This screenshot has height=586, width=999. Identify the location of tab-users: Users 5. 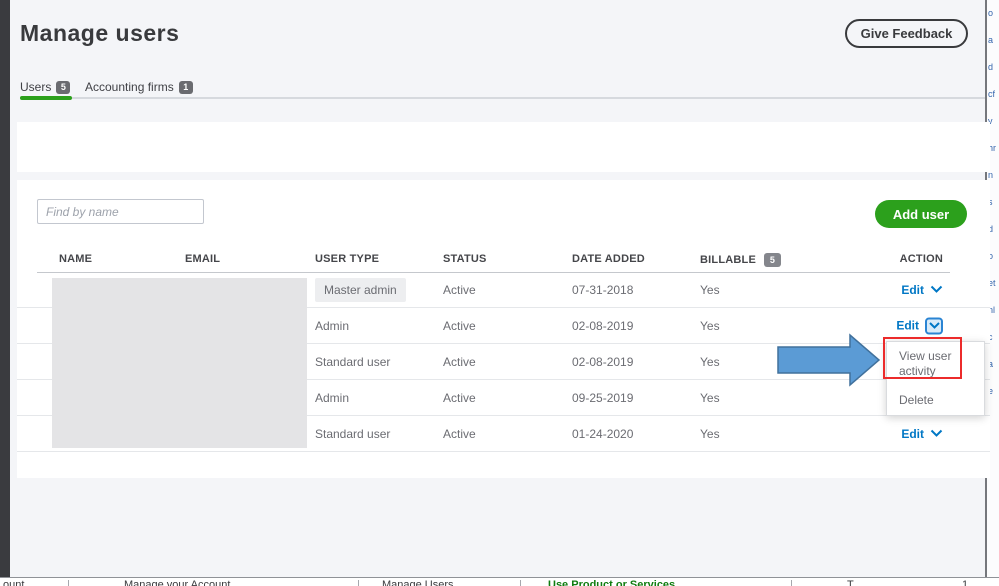
(45, 87).